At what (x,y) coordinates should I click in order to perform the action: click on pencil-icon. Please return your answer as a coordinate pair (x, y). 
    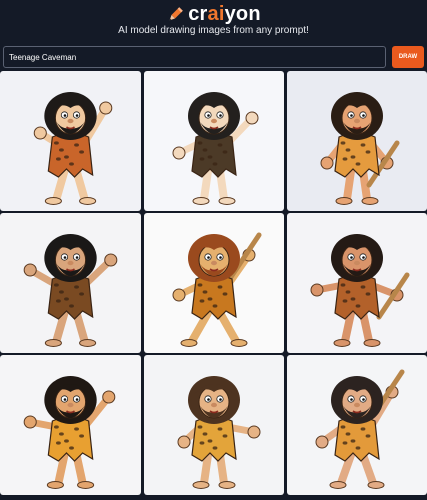
    Looking at the image, I should click on (175, 15).